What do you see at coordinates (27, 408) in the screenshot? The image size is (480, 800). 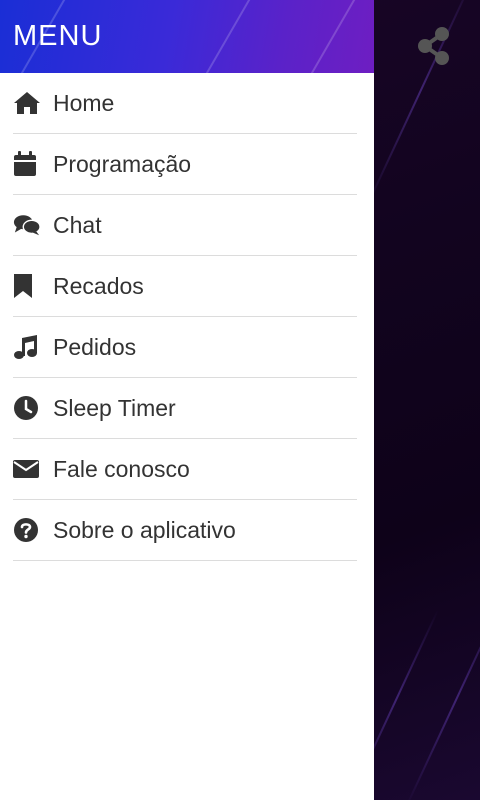 I see `clock-icon` at bounding box center [27, 408].